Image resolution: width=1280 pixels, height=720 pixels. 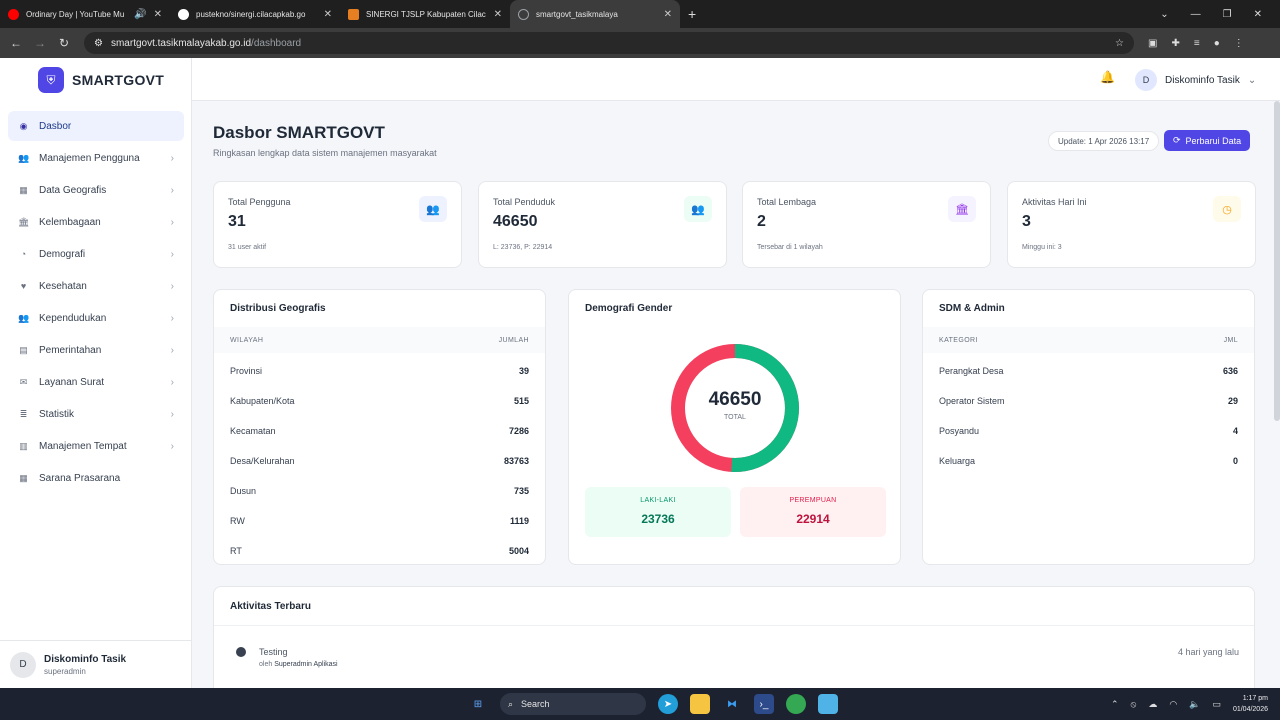 I want to click on row-value: 83763, so click(x=516, y=461).